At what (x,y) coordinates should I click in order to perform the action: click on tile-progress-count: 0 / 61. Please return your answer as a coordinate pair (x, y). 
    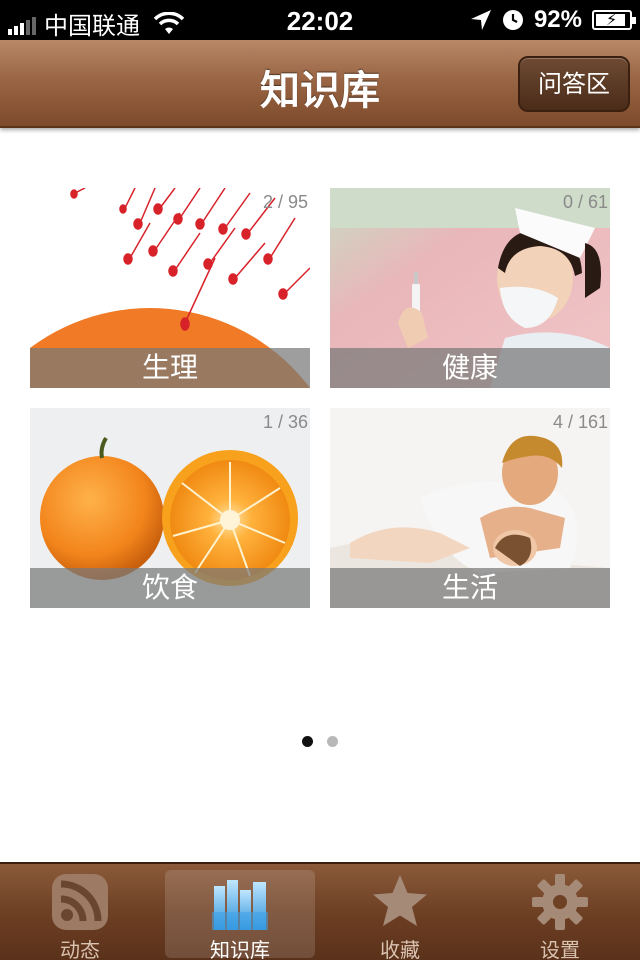
    Looking at the image, I should click on (585, 202).